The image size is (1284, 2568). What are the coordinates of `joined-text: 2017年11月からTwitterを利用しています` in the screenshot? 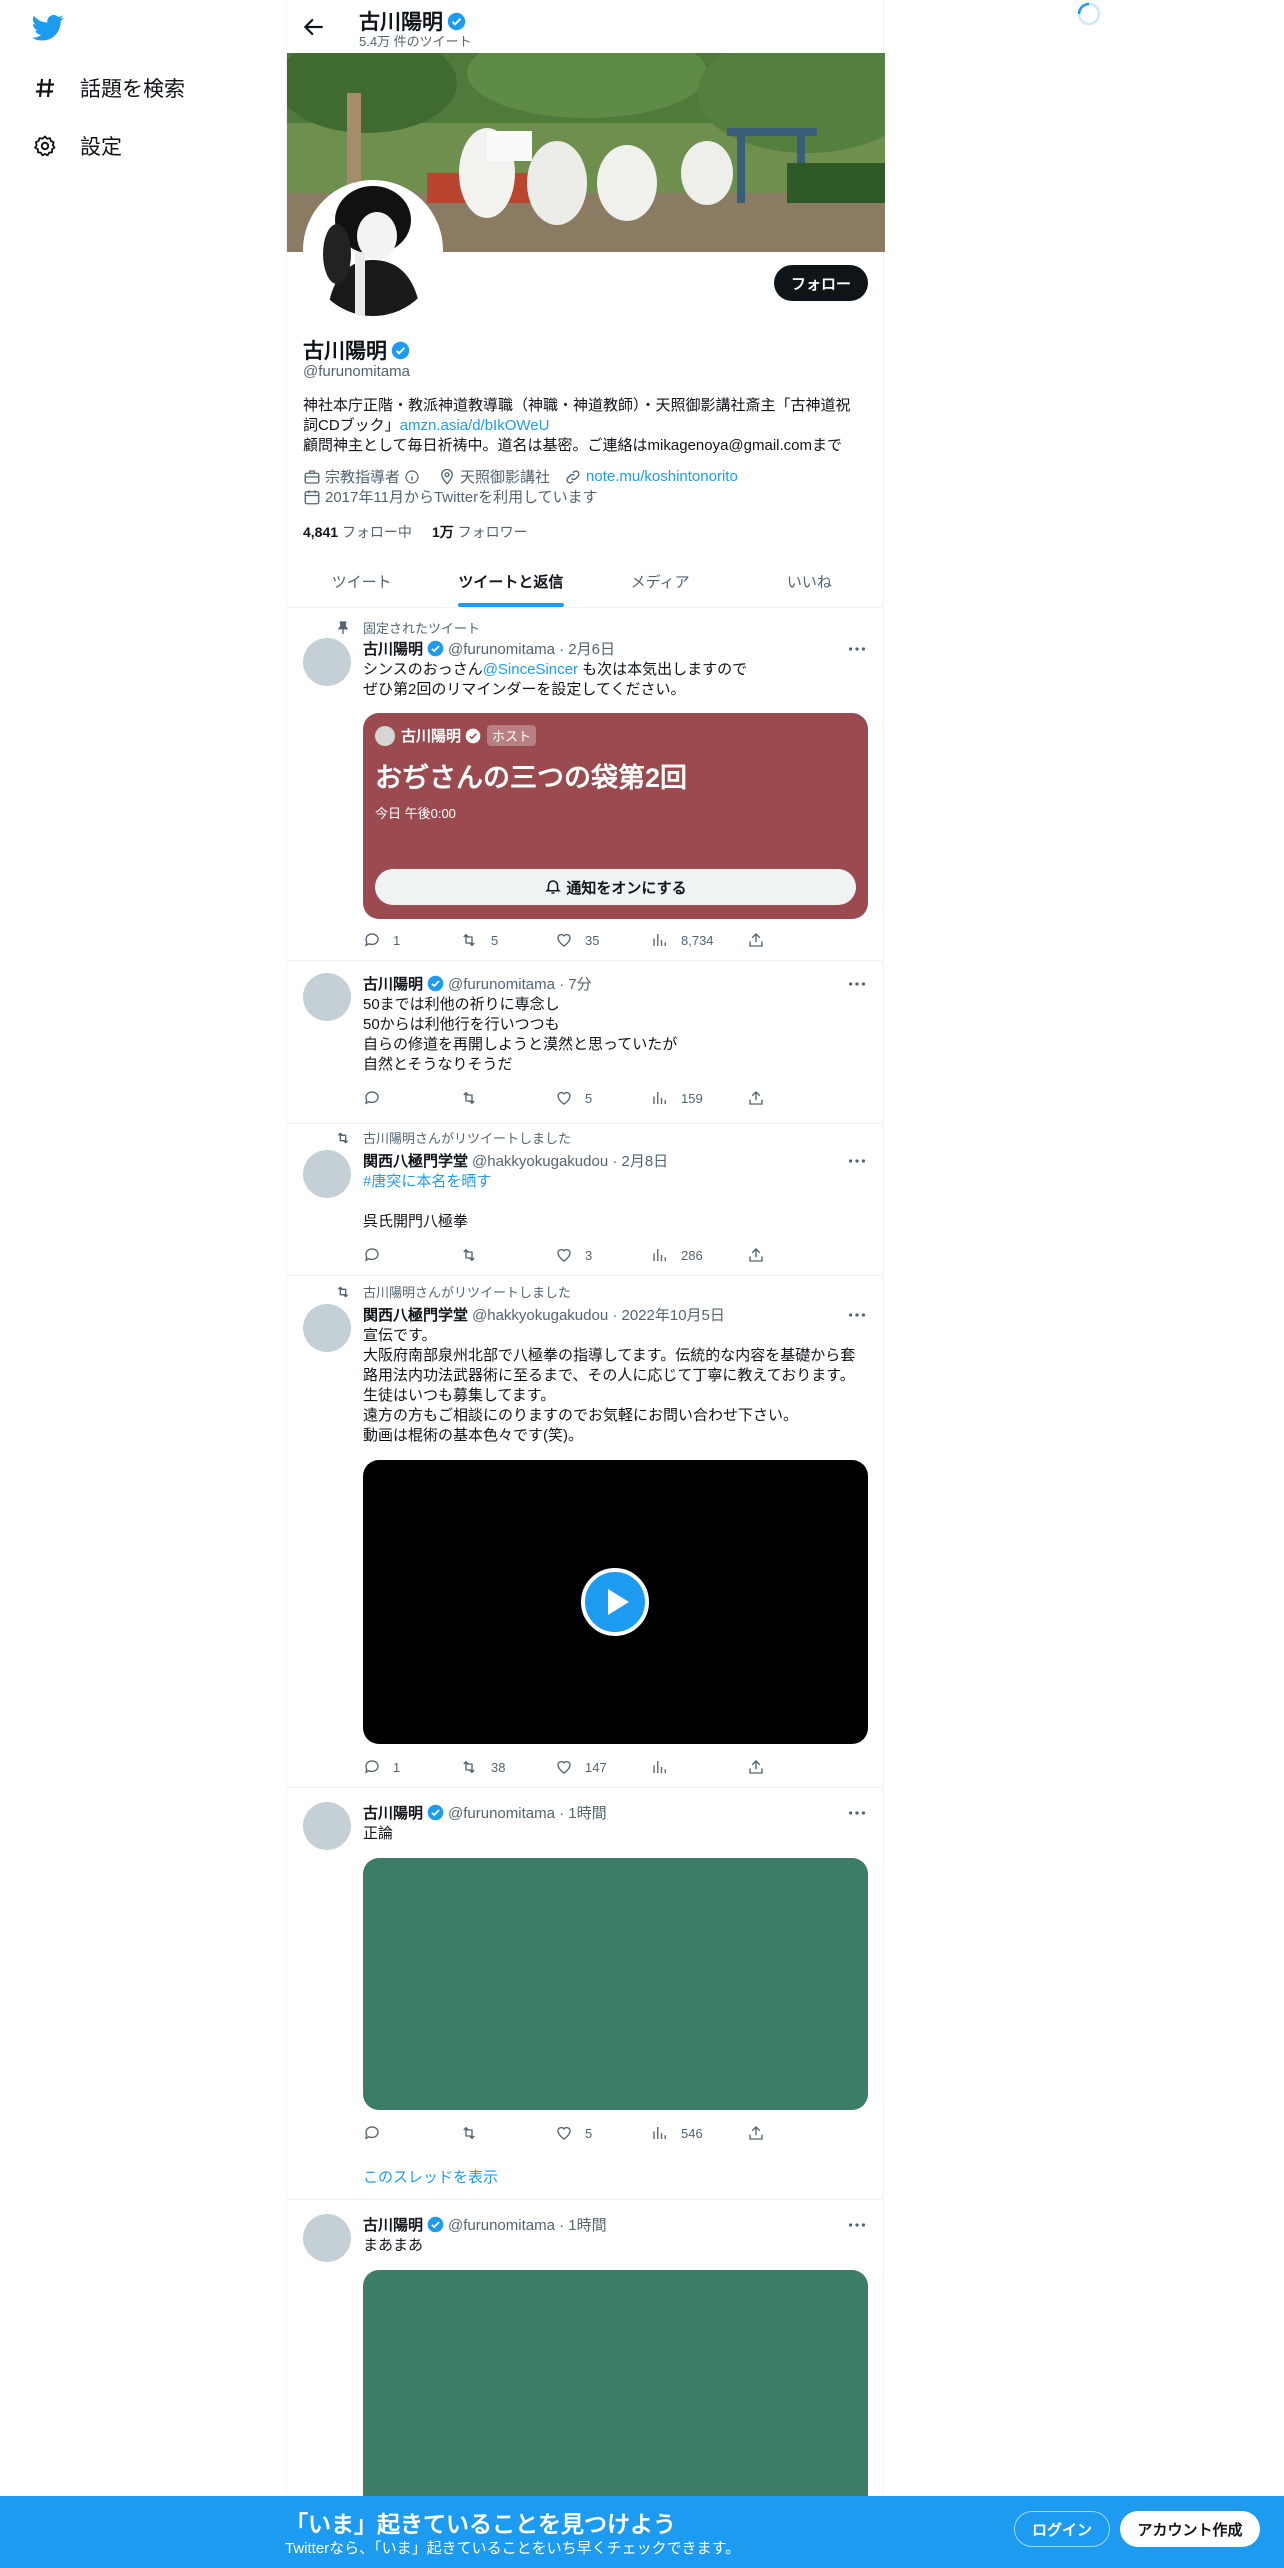 It's located at (461, 497).